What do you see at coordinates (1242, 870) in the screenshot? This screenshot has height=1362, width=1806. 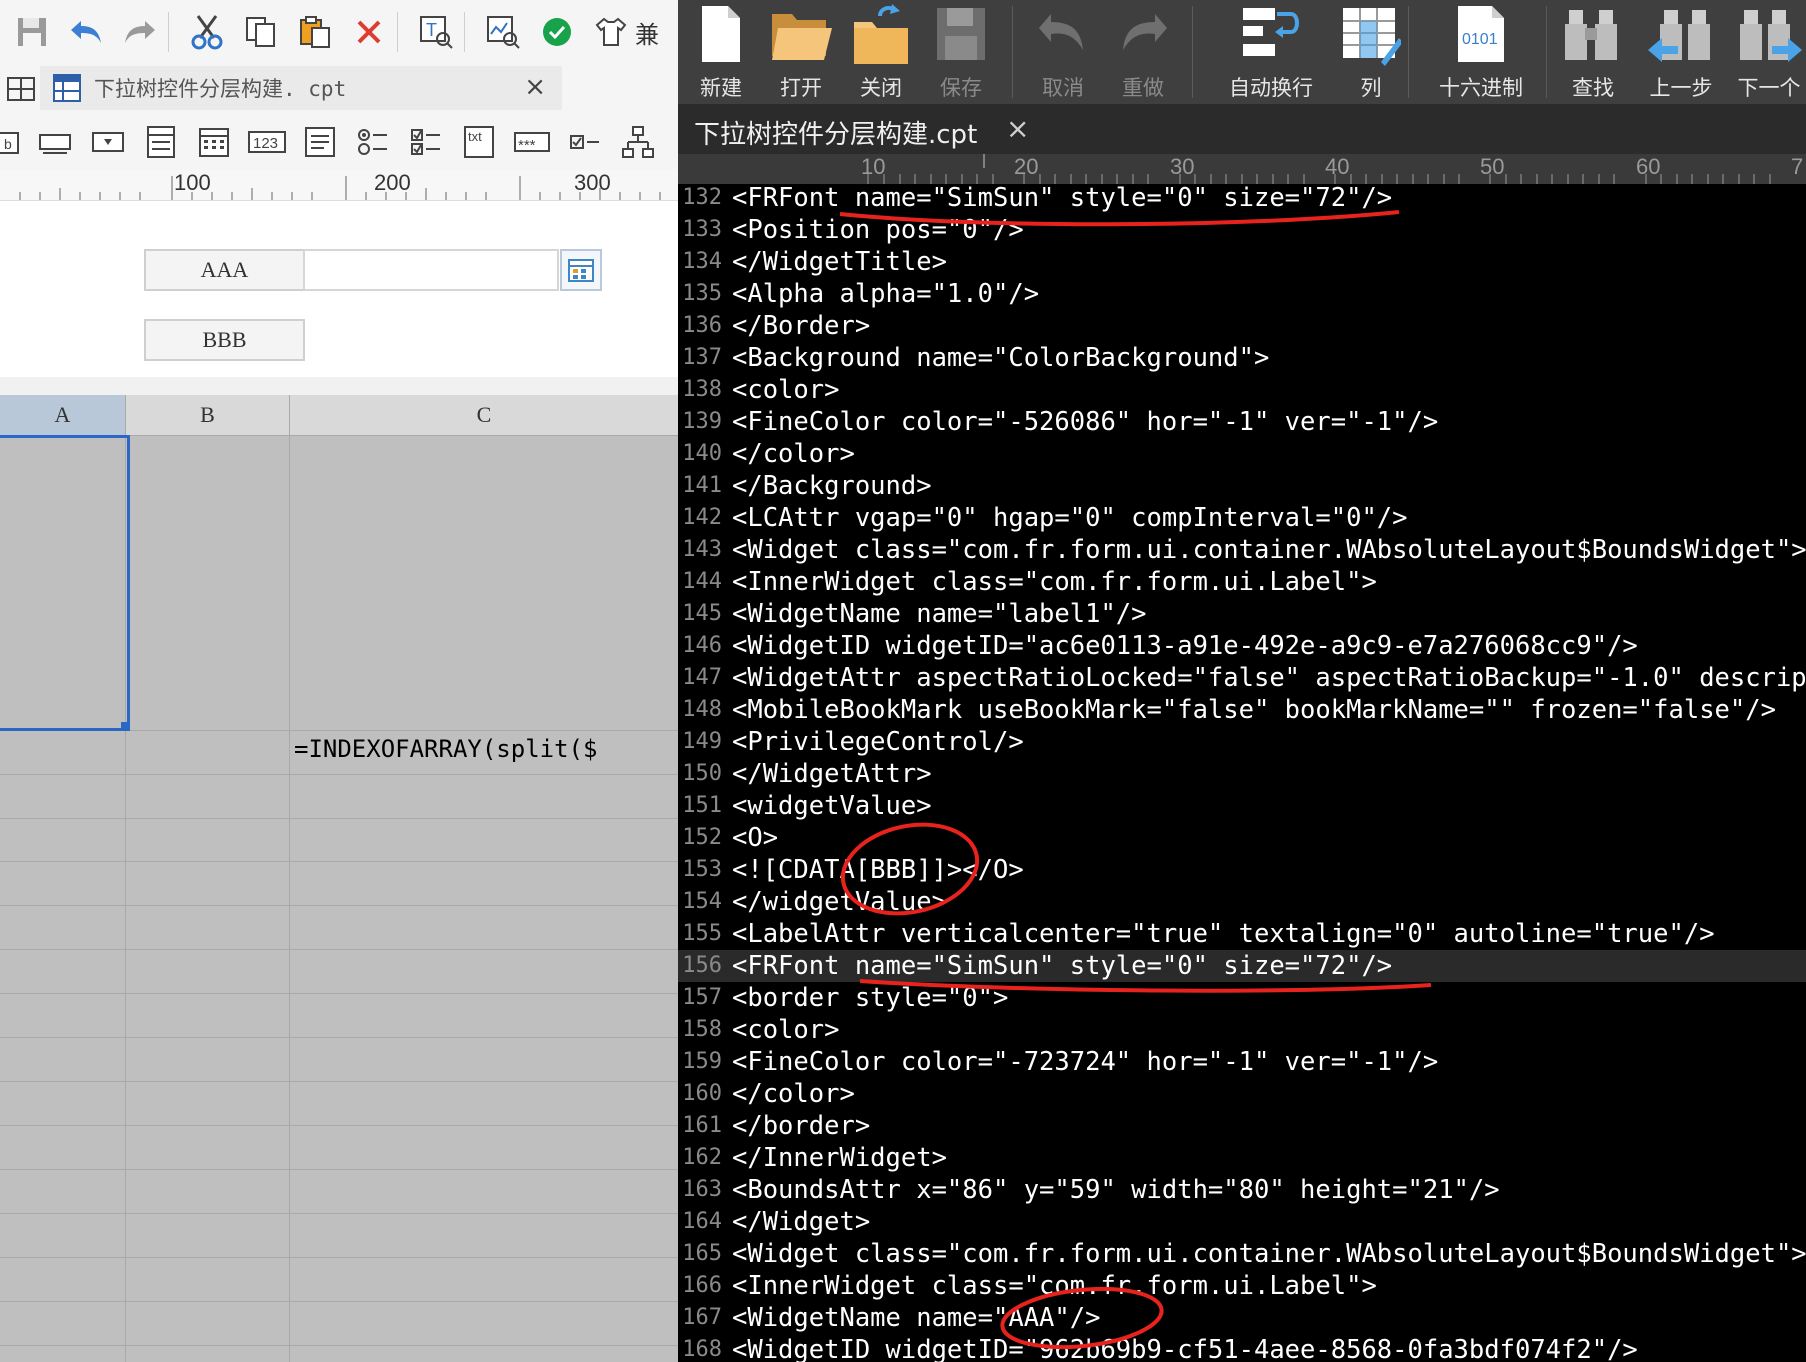 I see `code-line: 153 <![CDATA[BBB]]></O>` at bounding box center [1242, 870].